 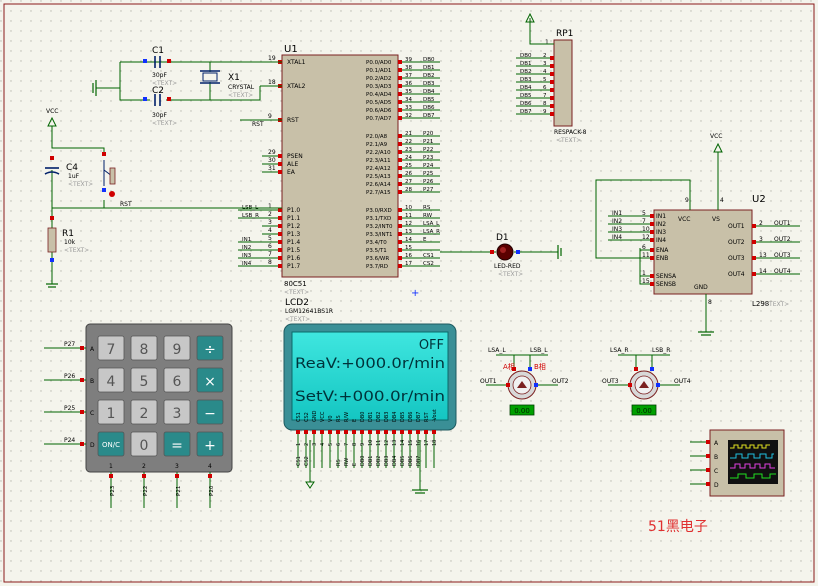 I want to click on u1-pin-num: 2, so click(x=270, y=214).